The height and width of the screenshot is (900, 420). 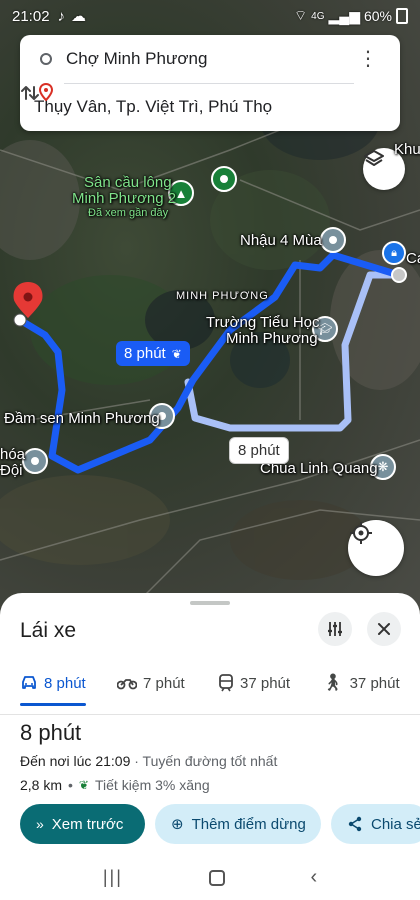 I want to click on destination-field: Thụy Vân, Tp. Việt Trì, Phú Thọ, so click(x=210, y=107).